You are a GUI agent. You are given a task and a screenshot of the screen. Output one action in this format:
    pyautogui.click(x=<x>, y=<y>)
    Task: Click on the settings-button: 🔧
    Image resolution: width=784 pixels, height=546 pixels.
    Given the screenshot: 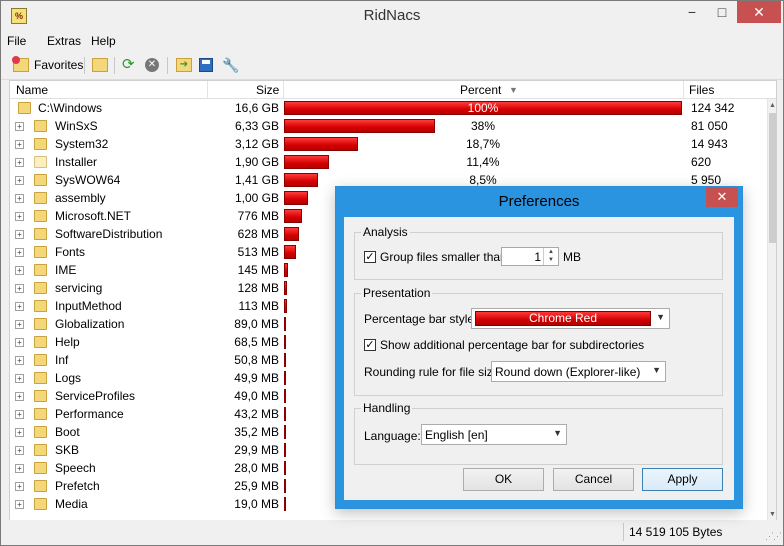 What is the action you would take?
    pyautogui.click(x=230, y=65)
    